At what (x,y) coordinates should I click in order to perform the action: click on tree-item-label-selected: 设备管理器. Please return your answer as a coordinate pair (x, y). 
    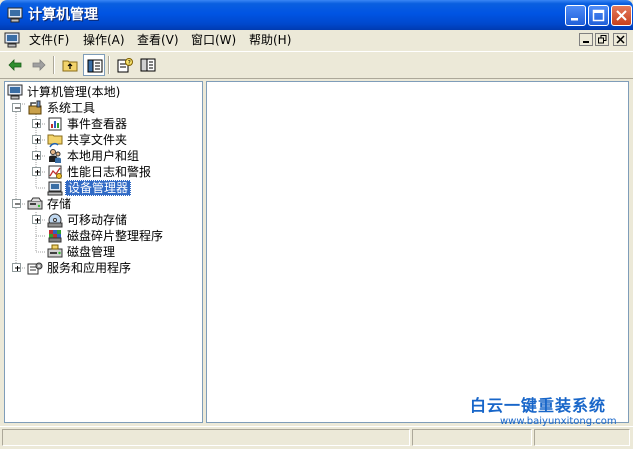
    Looking at the image, I should click on (98, 188).